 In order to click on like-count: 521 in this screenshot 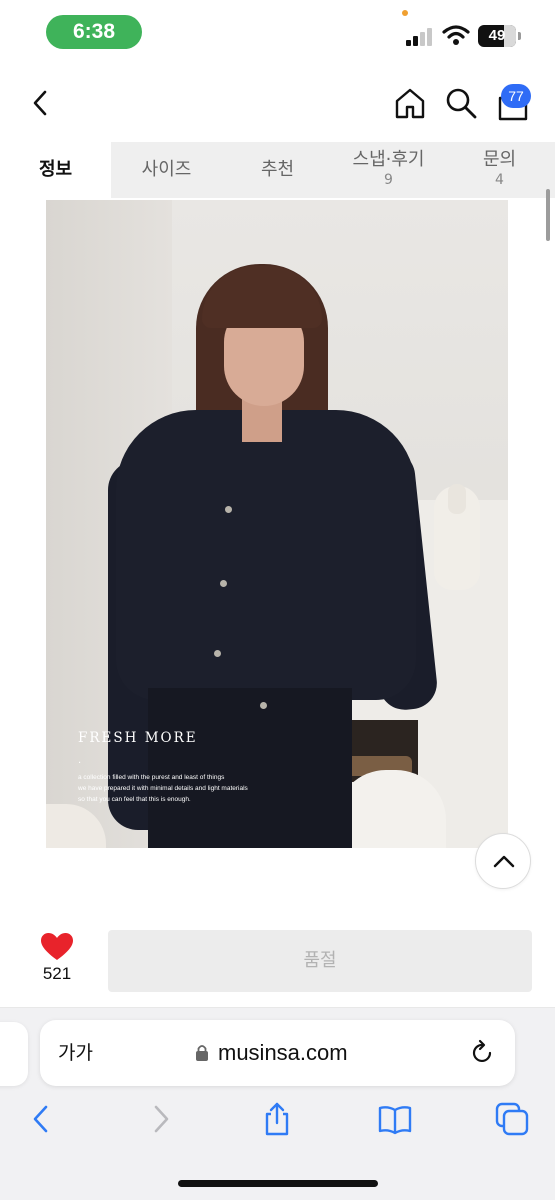, I will do `click(57, 973)`.